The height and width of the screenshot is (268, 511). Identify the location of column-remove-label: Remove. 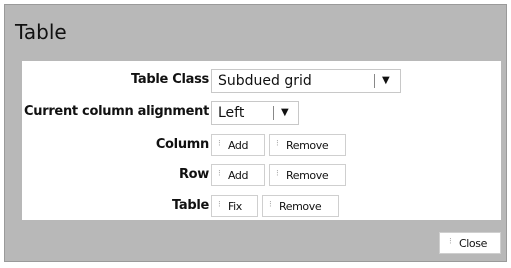
(307, 145).